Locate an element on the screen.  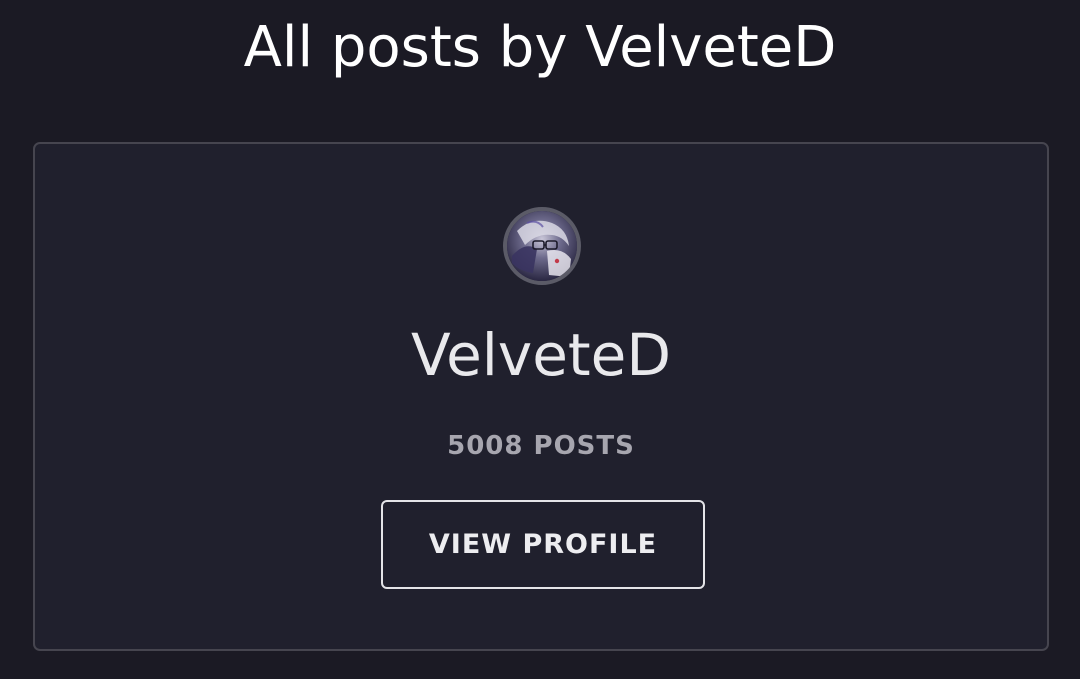
view-profile-button: VIEW PROFILE is located at coordinates (543, 544).